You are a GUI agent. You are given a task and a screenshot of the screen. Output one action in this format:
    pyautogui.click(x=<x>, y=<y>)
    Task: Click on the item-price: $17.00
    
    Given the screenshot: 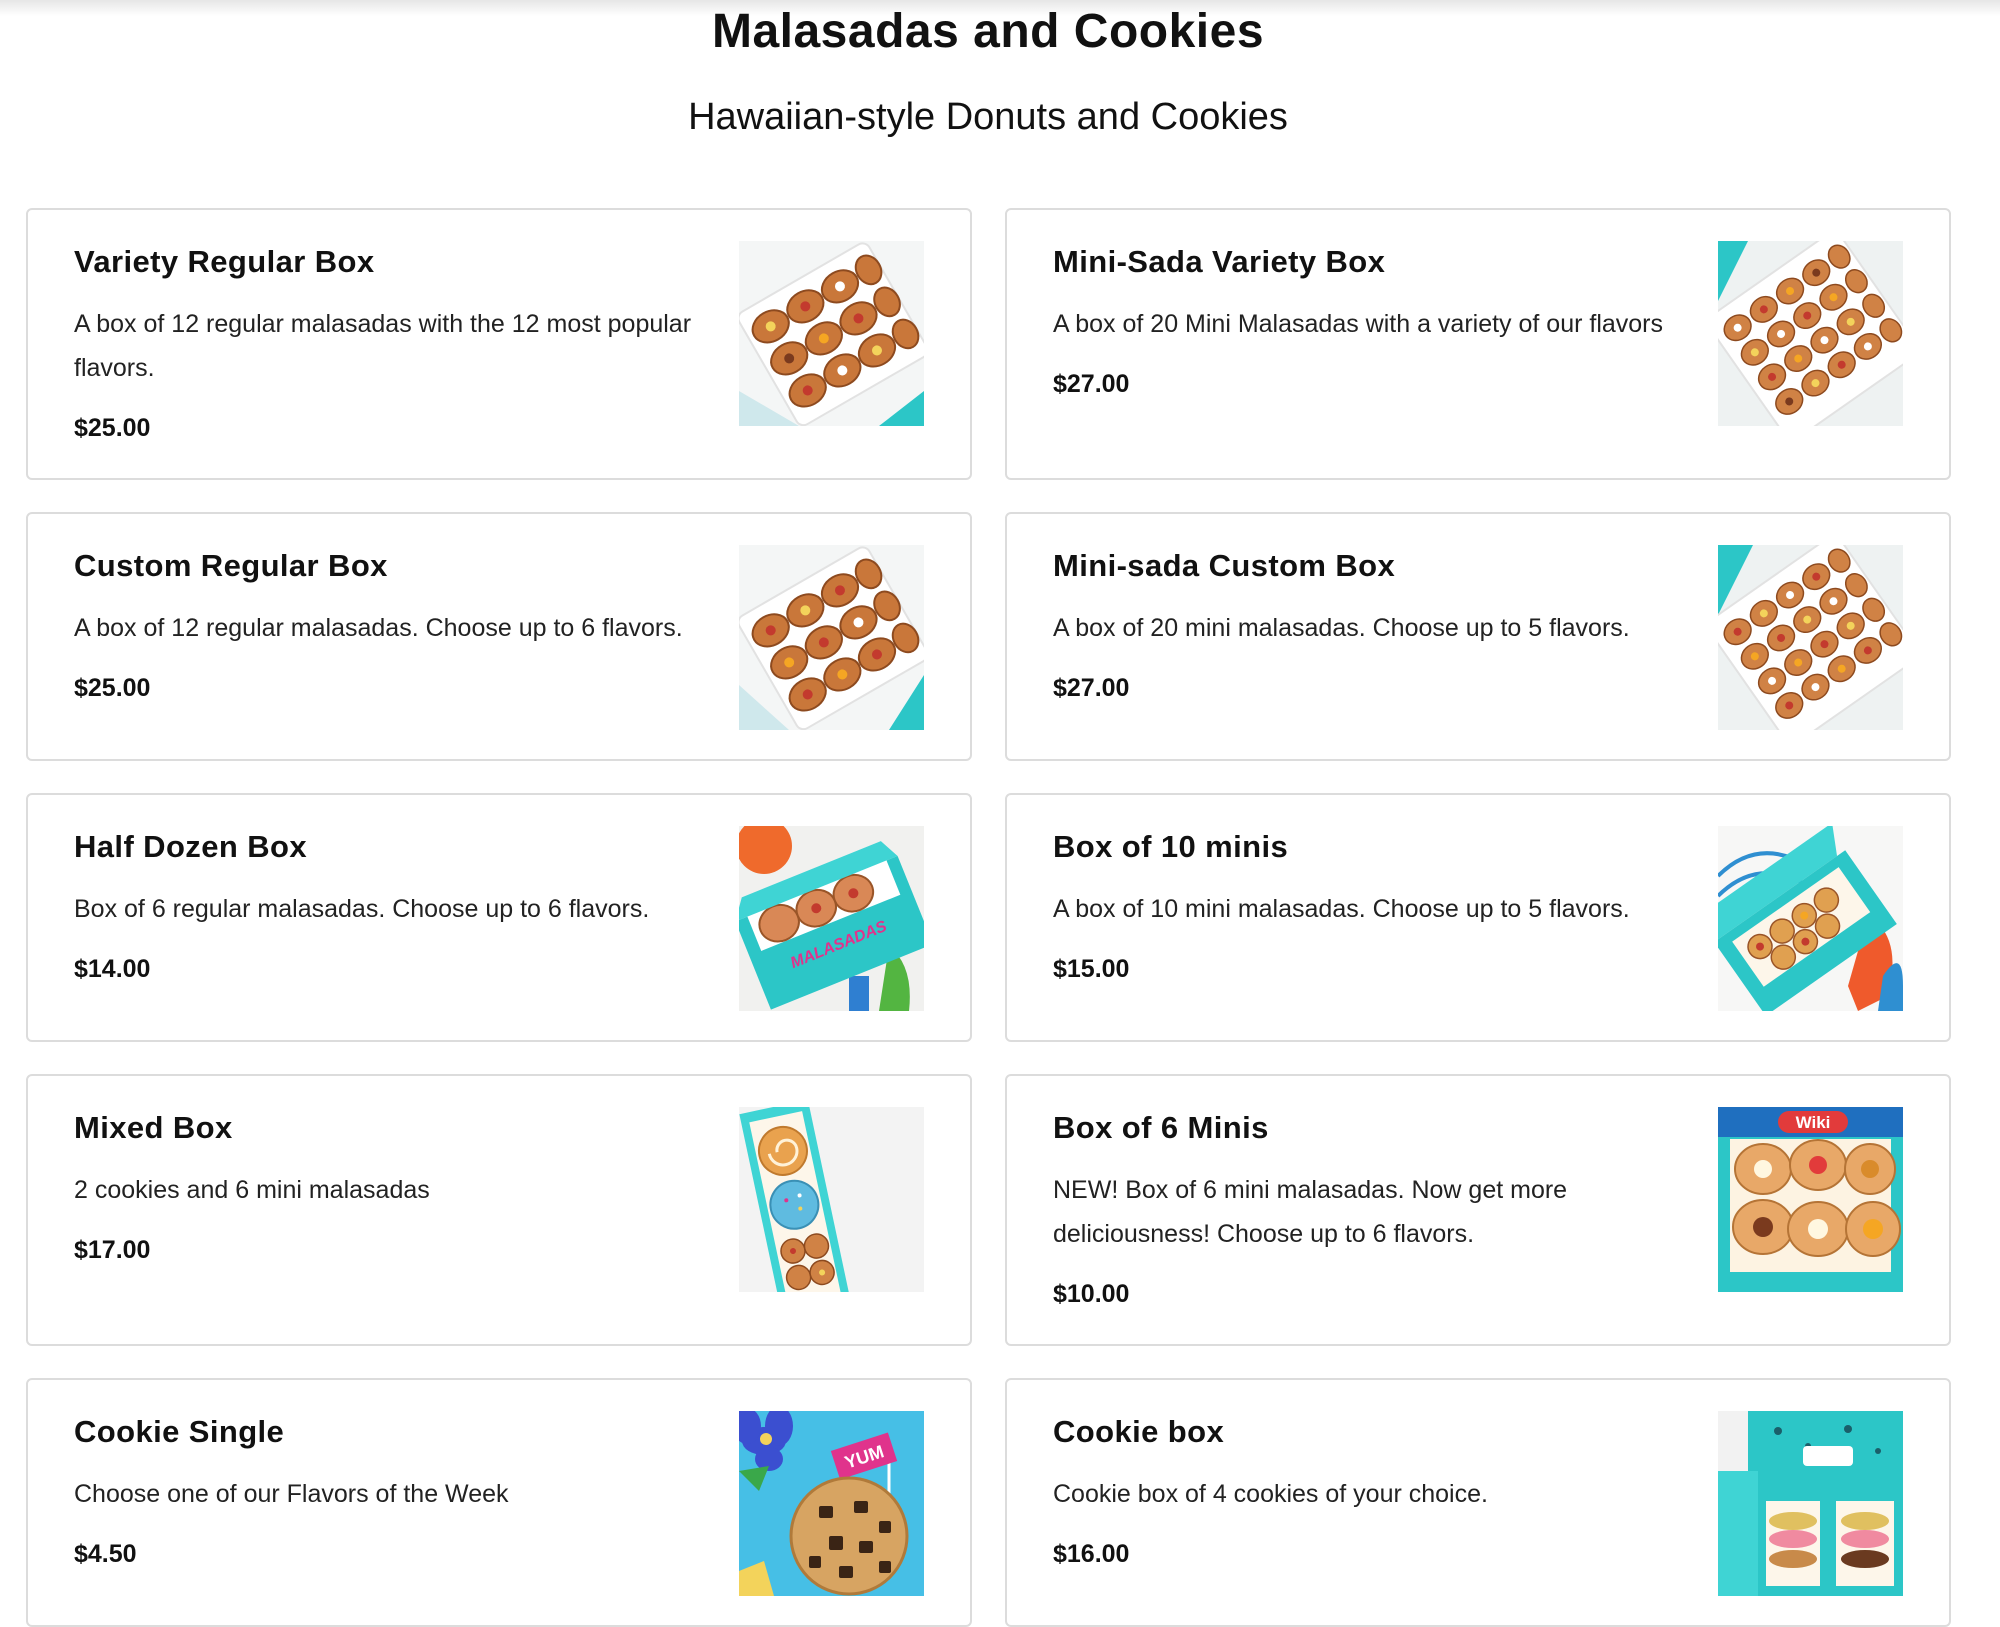 What is the action you would take?
    pyautogui.click(x=112, y=1250)
    